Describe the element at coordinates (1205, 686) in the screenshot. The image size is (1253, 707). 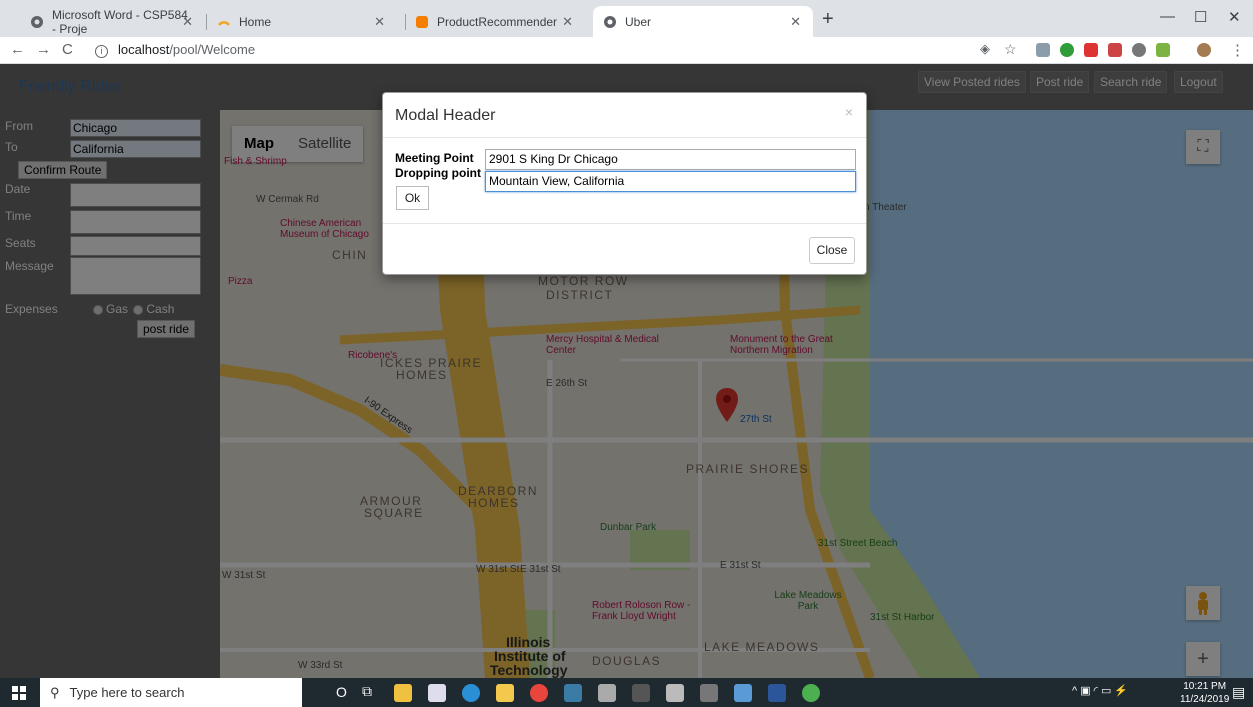
I see `clock-time: 10:21 PM` at that location.